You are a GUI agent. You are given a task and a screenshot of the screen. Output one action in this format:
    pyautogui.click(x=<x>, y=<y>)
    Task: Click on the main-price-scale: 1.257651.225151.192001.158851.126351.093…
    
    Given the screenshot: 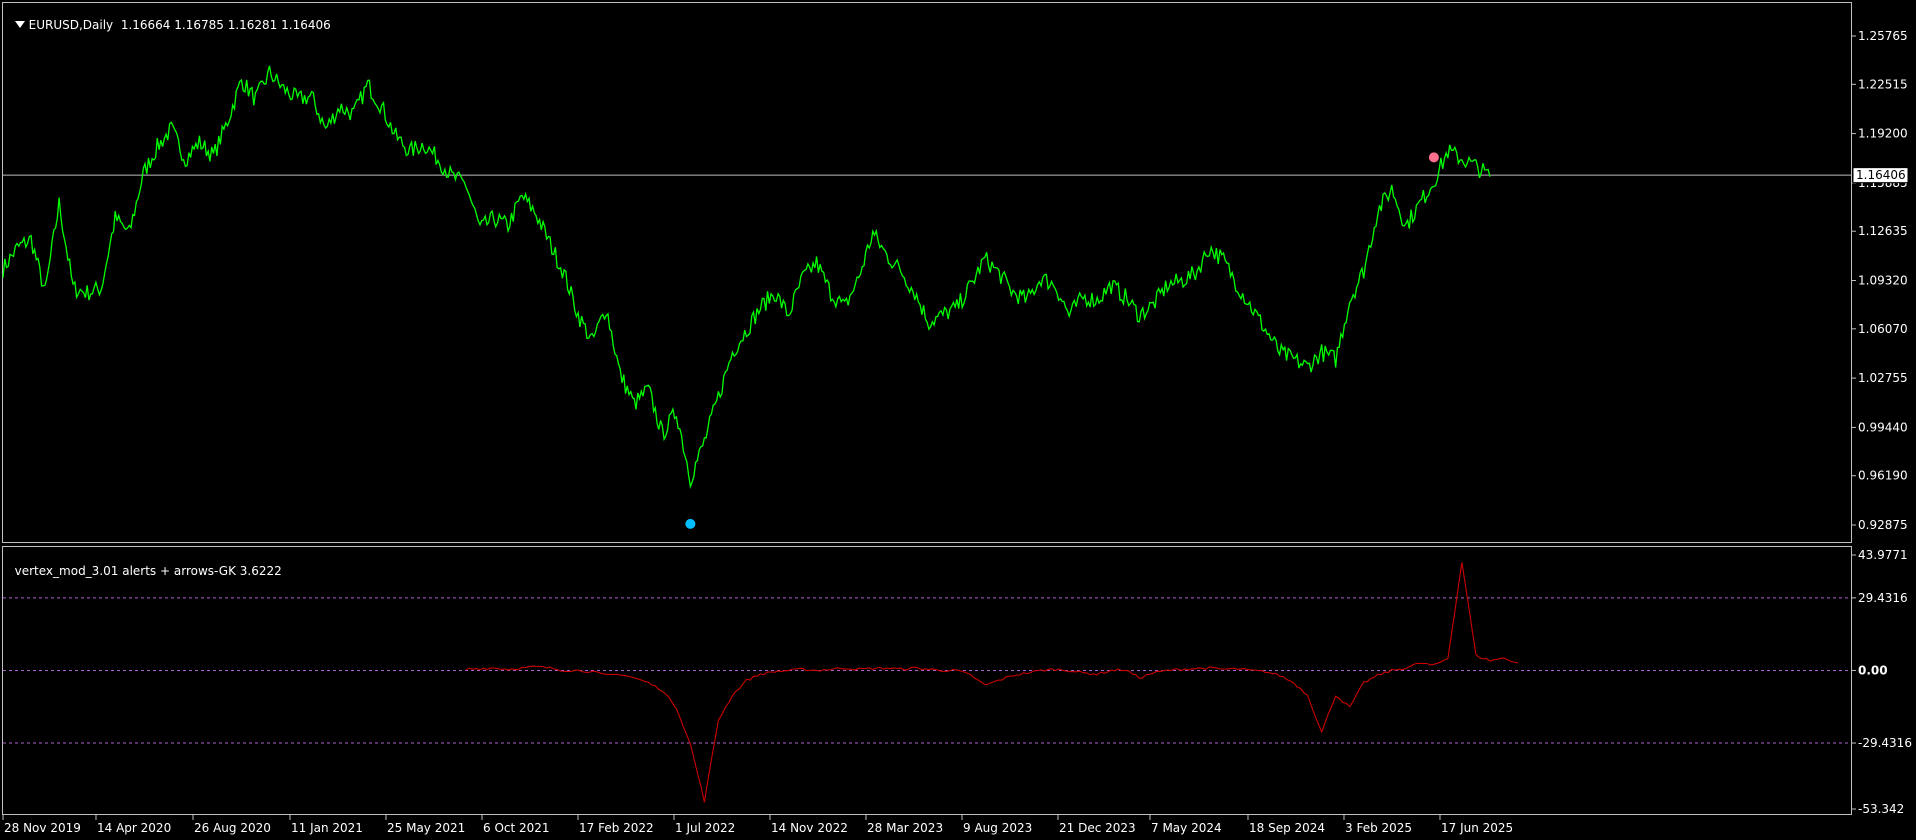 What is the action you would take?
    pyautogui.click(x=1879, y=280)
    